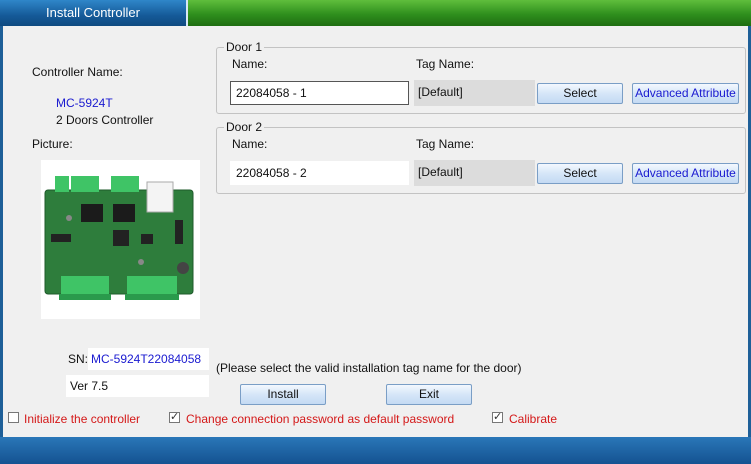 This screenshot has height=464, width=751. What do you see at coordinates (685, 173) in the screenshot?
I see `door-2-advanced-attribute-button: Advanced Attribute` at bounding box center [685, 173].